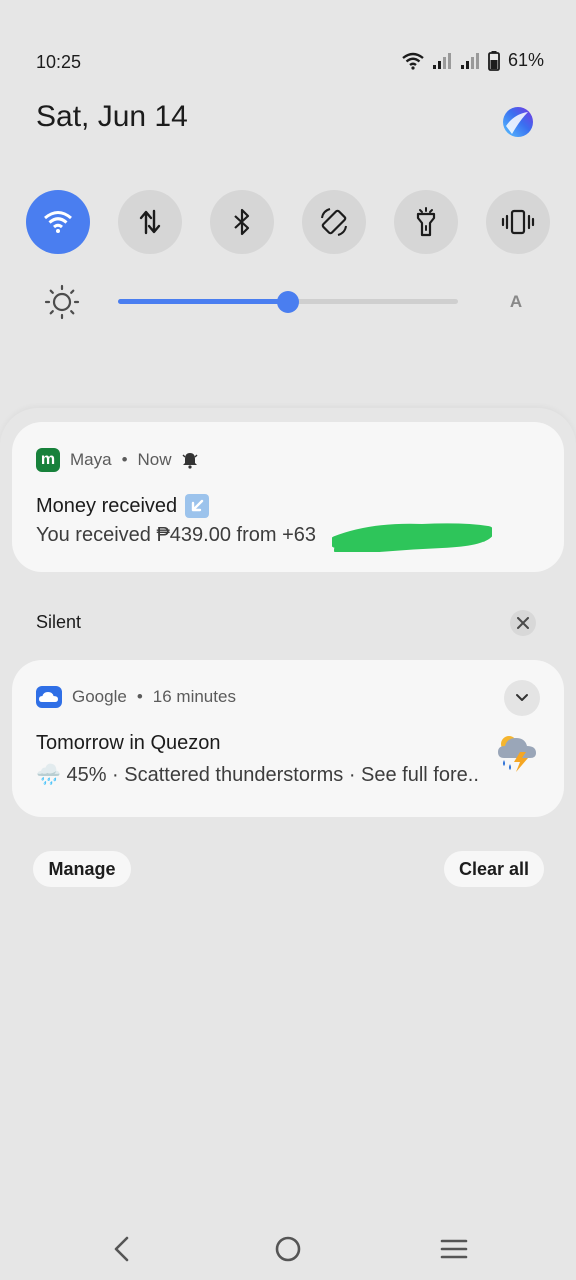 This screenshot has height=1280, width=576. I want to click on notification-title-text: Tomorrow in Quezon, so click(128, 743).